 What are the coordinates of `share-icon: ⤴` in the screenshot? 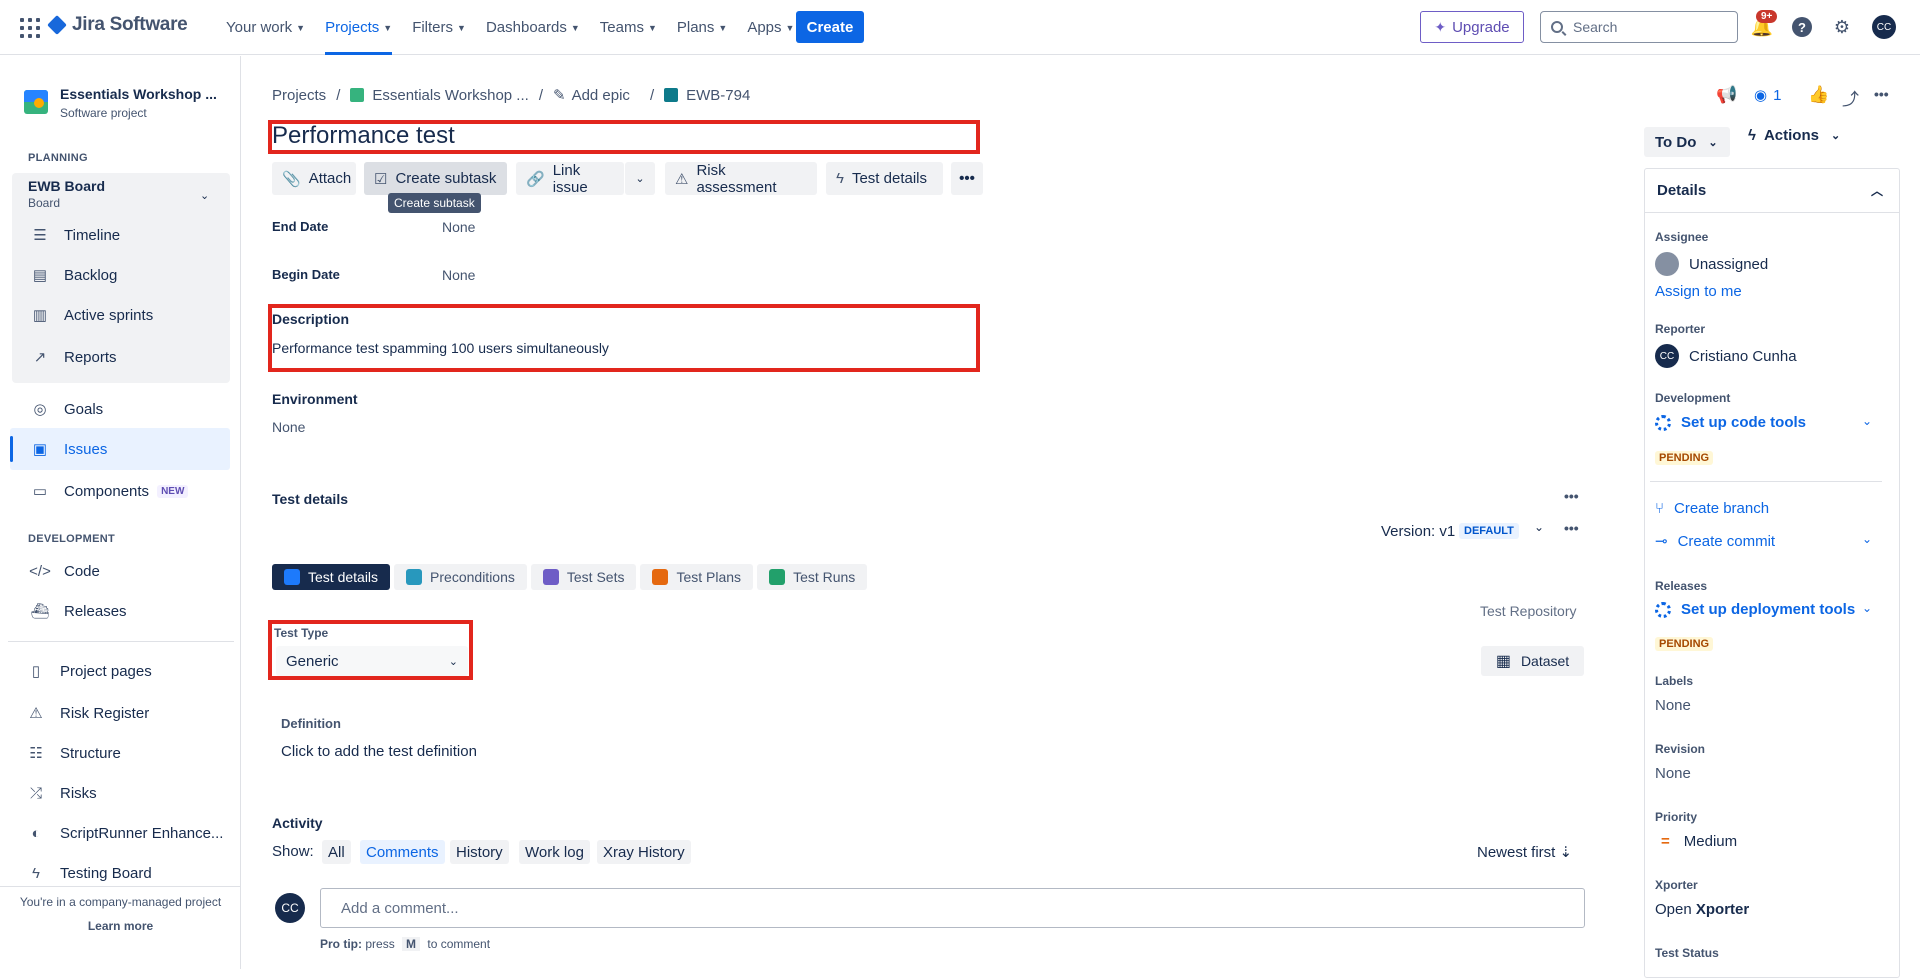 It's located at (1850, 97).